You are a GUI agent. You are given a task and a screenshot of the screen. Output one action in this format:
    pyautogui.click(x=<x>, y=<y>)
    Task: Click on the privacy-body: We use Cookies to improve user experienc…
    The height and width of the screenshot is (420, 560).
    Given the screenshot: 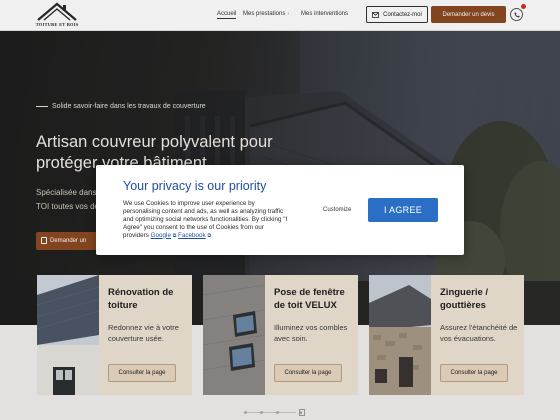 What is the action you would take?
    pyautogui.click(x=205, y=220)
    